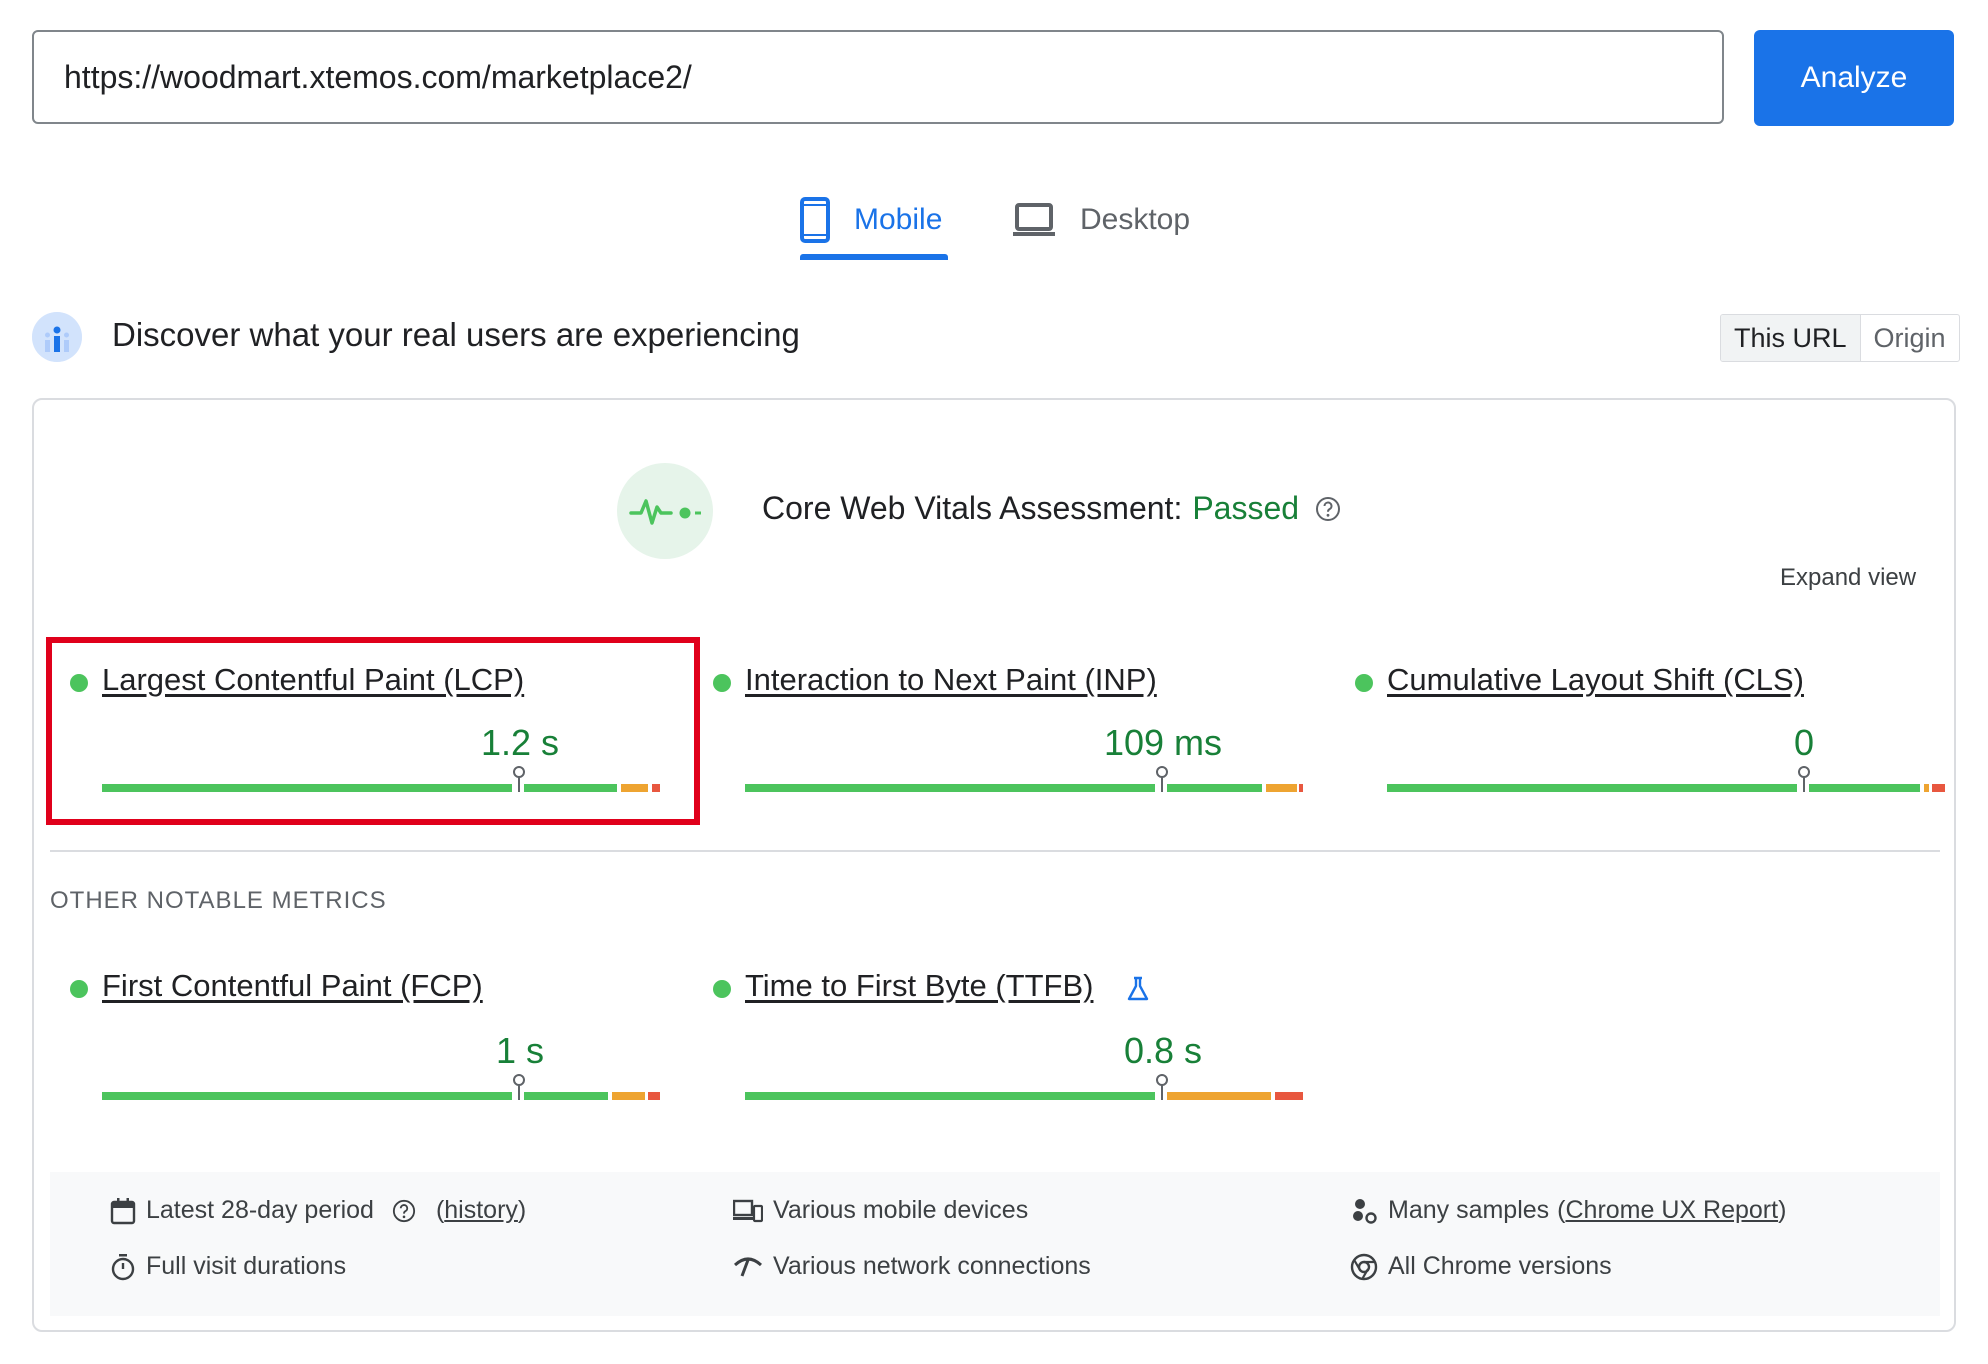 This screenshot has height=1364, width=1988. What do you see at coordinates (1592, 788) in the screenshot?
I see `cls-good-segment` at bounding box center [1592, 788].